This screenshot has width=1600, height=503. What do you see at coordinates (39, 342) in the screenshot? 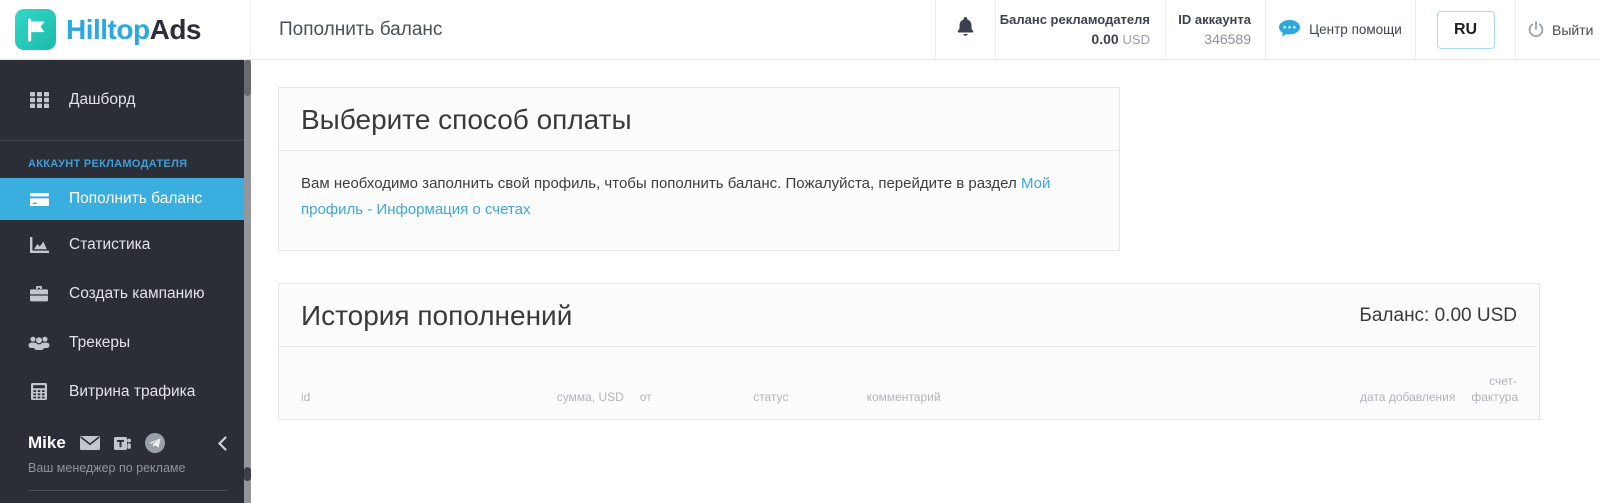
I see `users-icon` at bounding box center [39, 342].